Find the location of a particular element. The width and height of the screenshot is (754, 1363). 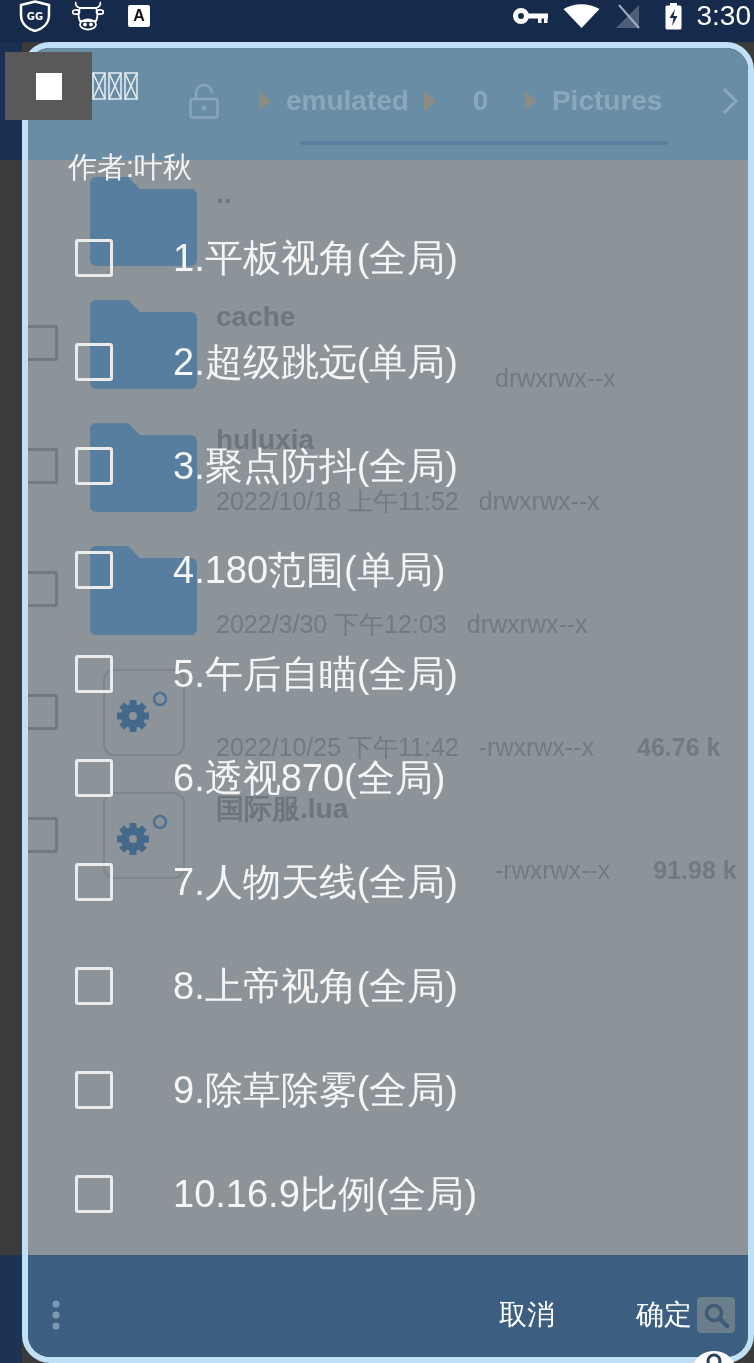

cow-icon is located at coordinates (88, 16).